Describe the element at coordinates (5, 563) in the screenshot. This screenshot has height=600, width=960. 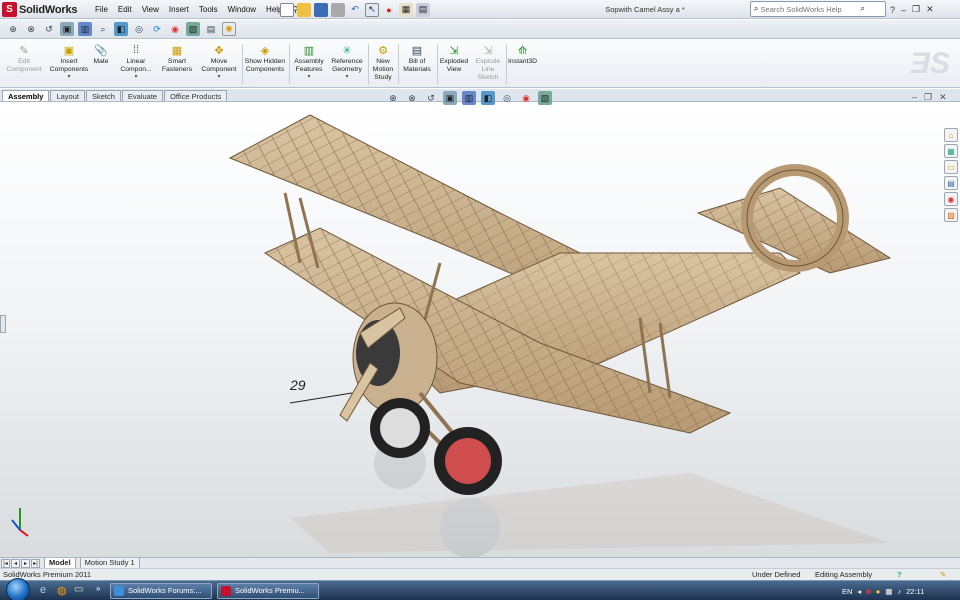
I see `first-tab-icon: |◂` at that location.